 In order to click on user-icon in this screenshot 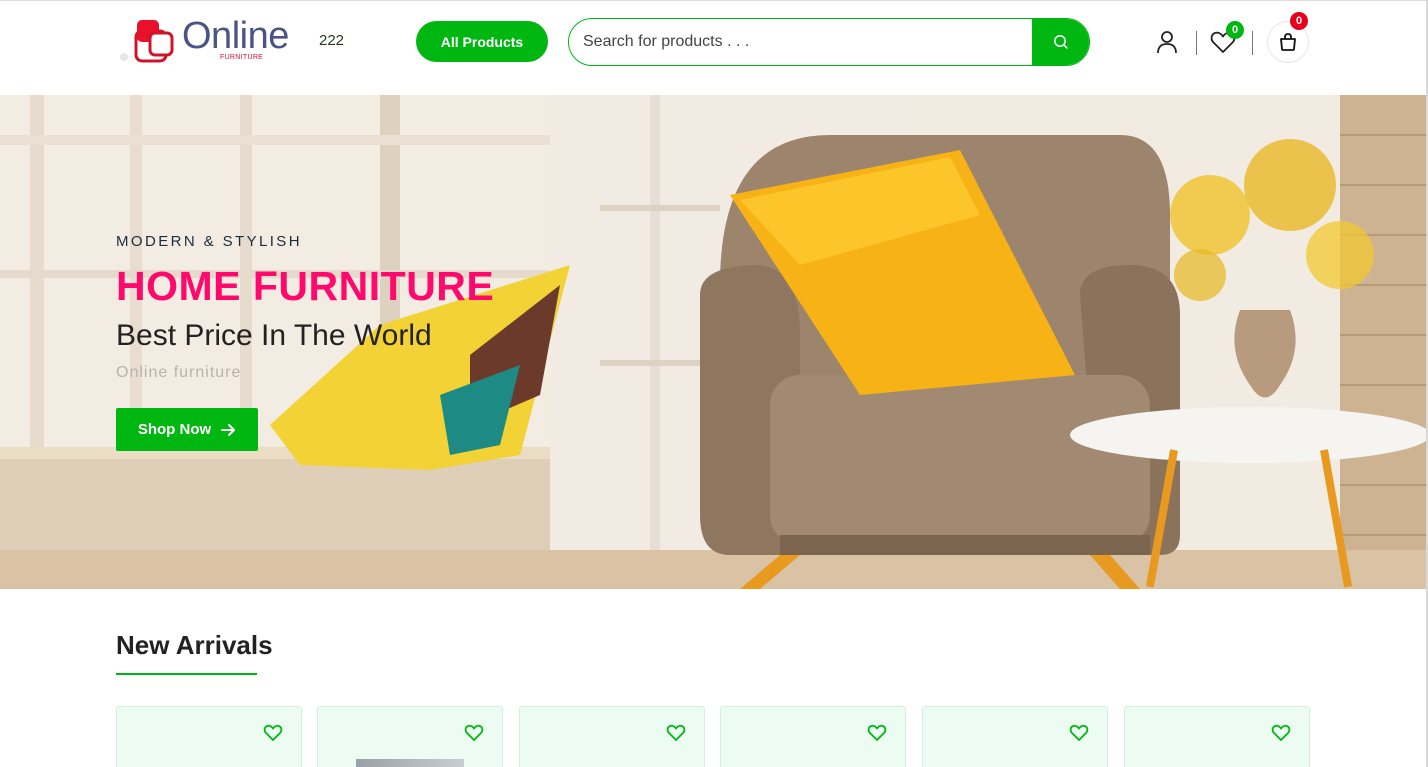, I will do `click(1167, 42)`.